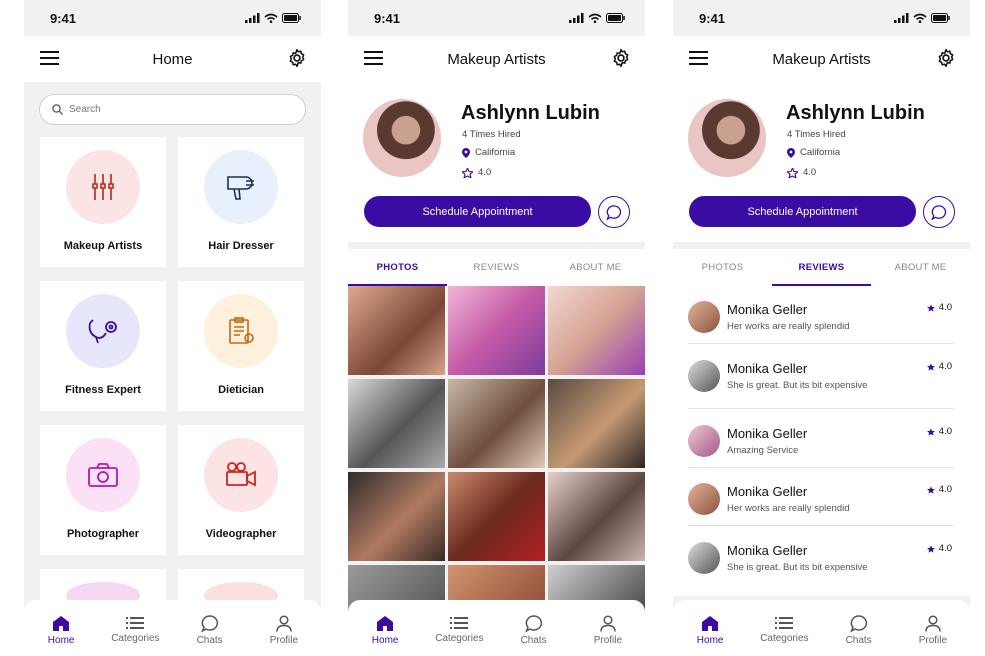 The image size is (985, 656). Describe the element at coordinates (241, 346) in the screenshot. I see `category-dietician: Dietician` at that location.